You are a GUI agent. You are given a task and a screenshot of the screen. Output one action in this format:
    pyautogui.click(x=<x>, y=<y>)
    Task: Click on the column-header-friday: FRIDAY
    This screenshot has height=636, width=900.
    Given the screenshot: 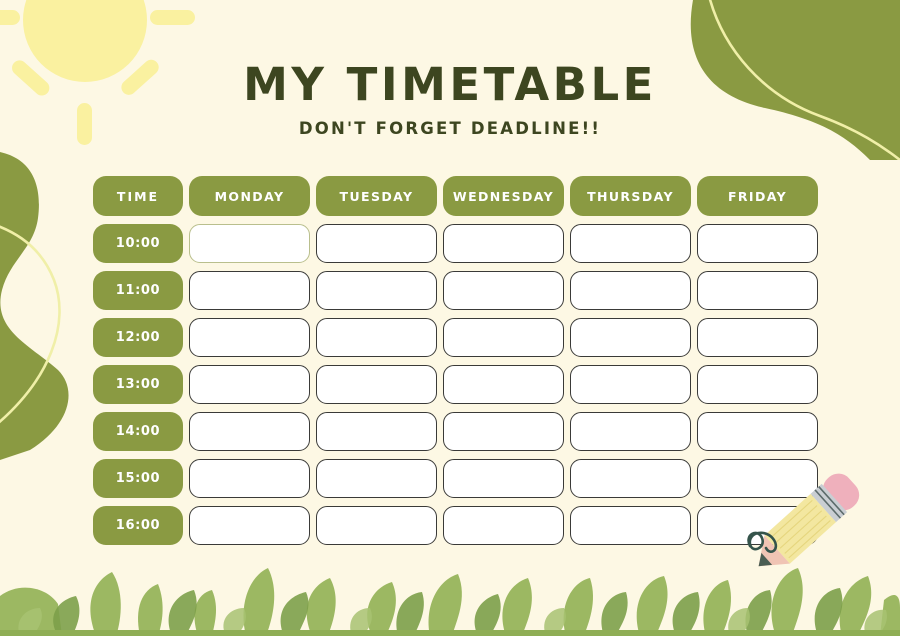 What is the action you would take?
    pyautogui.click(x=757, y=196)
    